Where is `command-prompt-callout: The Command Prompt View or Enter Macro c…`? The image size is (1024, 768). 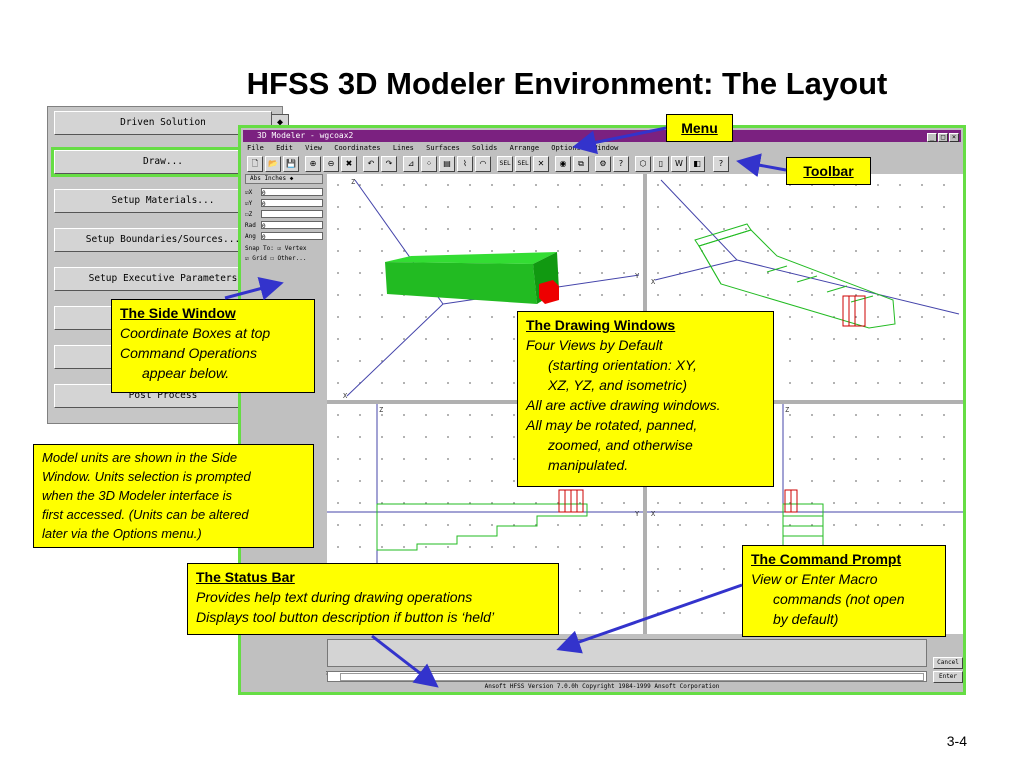 command-prompt-callout: The Command Prompt View or Enter Macro c… is located at coordinates (844, 591).